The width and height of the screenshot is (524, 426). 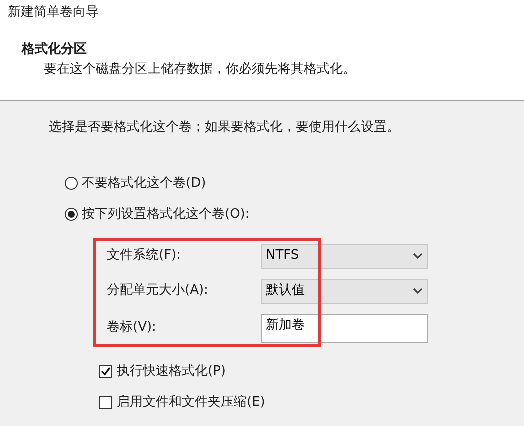 What do you see at coordinates (135, 183) in the screenshot?
I see `radio-option: 不要格式化这个卷(D)` at bounding box center [135, 183].